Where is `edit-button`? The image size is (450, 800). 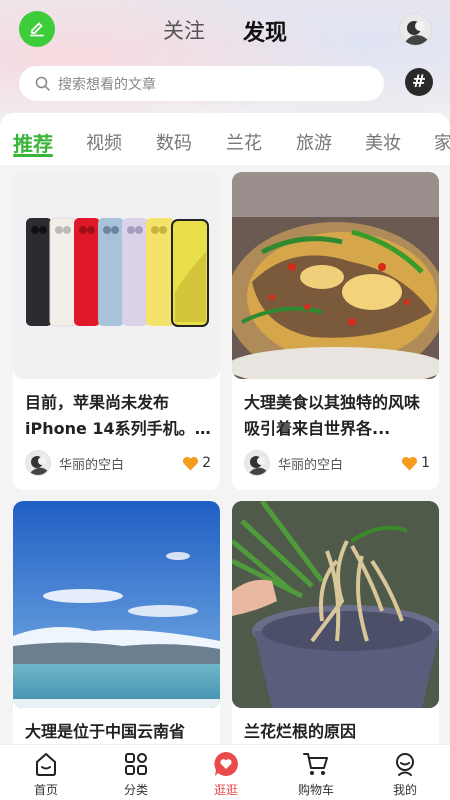 edit-button is located at coordinates (37, 29).